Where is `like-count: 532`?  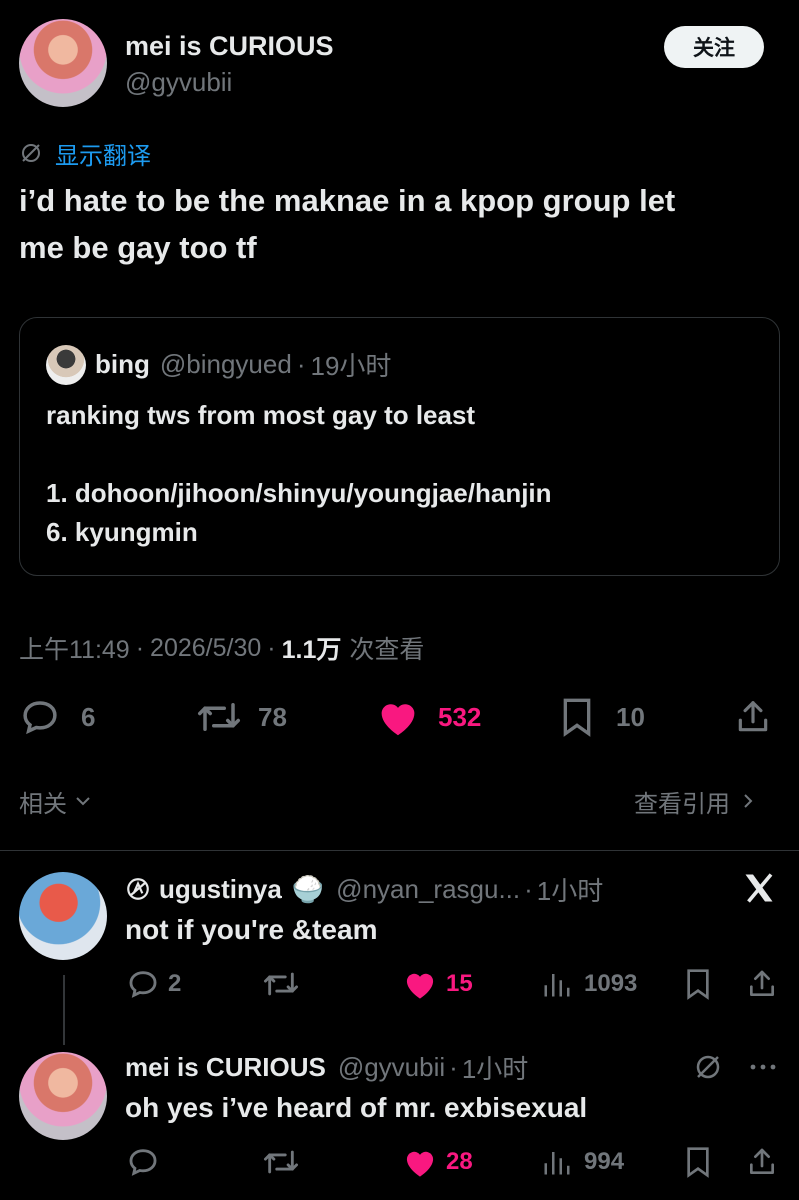
like-count: 532 is located at coordinates (460, 716).